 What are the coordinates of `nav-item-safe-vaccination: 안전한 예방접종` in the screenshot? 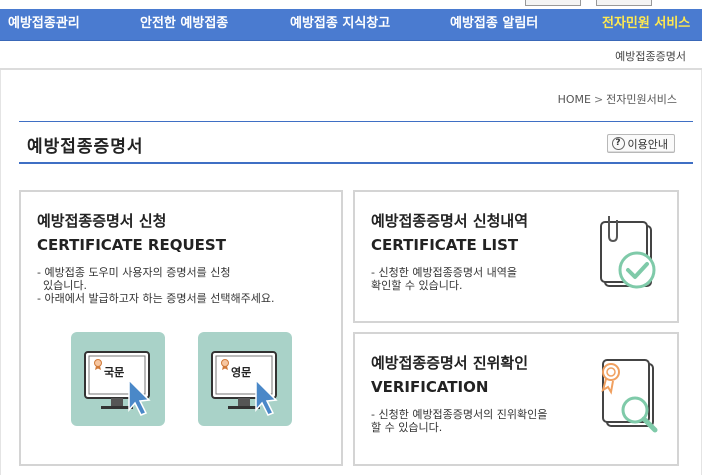 It's located at (184, 25).